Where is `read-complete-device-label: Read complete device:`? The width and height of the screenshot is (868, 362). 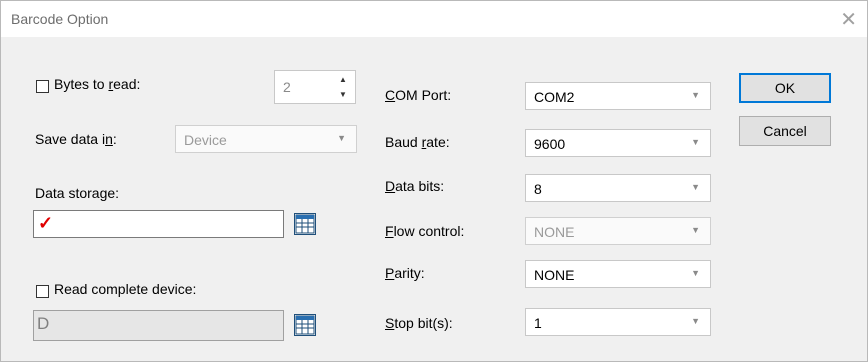
read-complete-device-label: Read complete device: is located at coordinates (125, 289).